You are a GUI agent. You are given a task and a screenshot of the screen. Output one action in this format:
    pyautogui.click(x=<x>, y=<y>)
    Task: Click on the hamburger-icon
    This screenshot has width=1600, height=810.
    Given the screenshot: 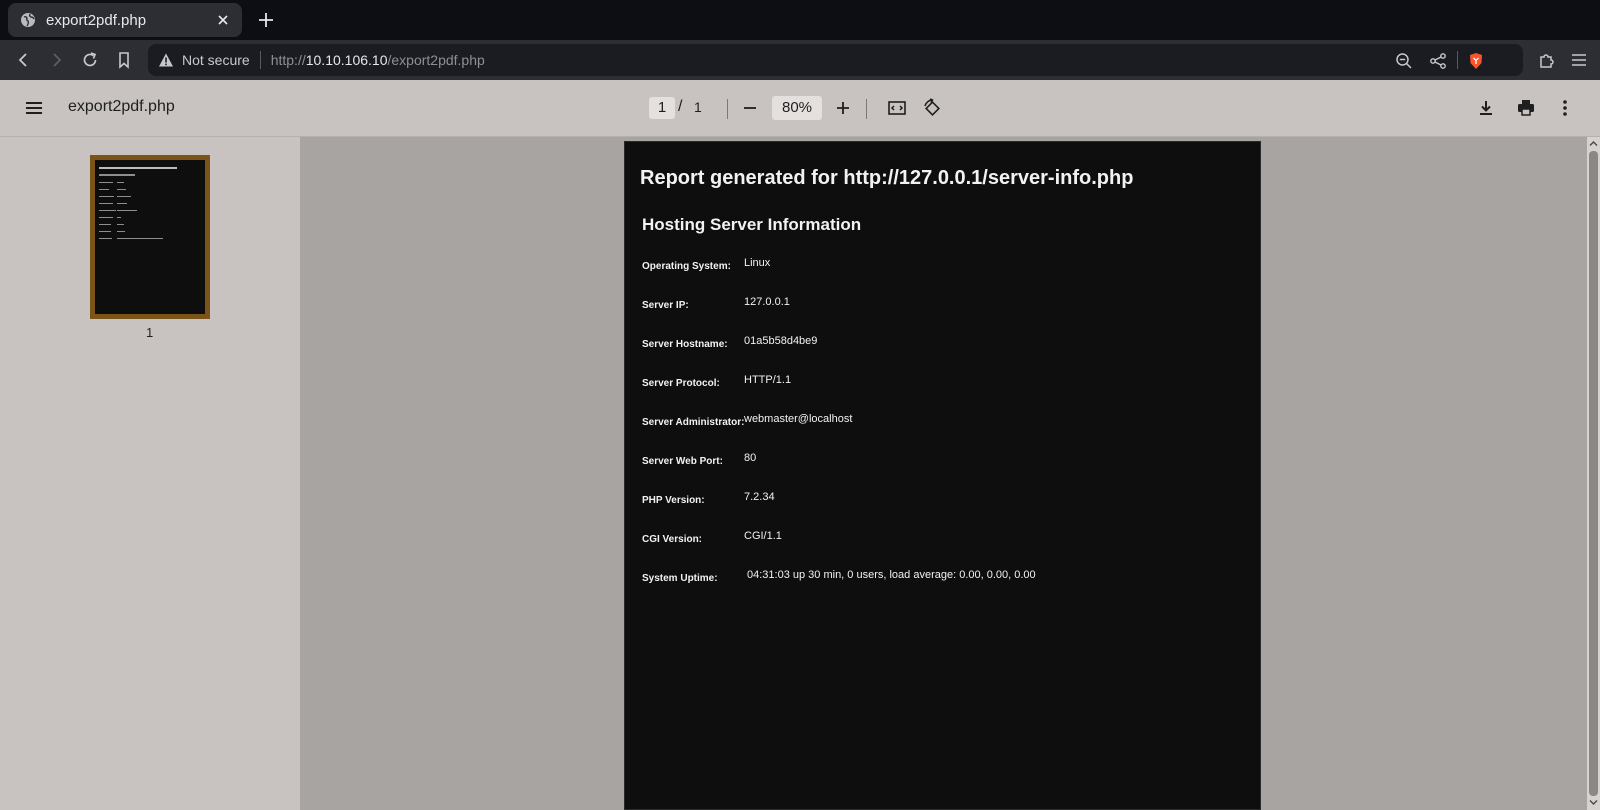 What is the action you would take?
    pyautogui.click(x=34, y=108)
    